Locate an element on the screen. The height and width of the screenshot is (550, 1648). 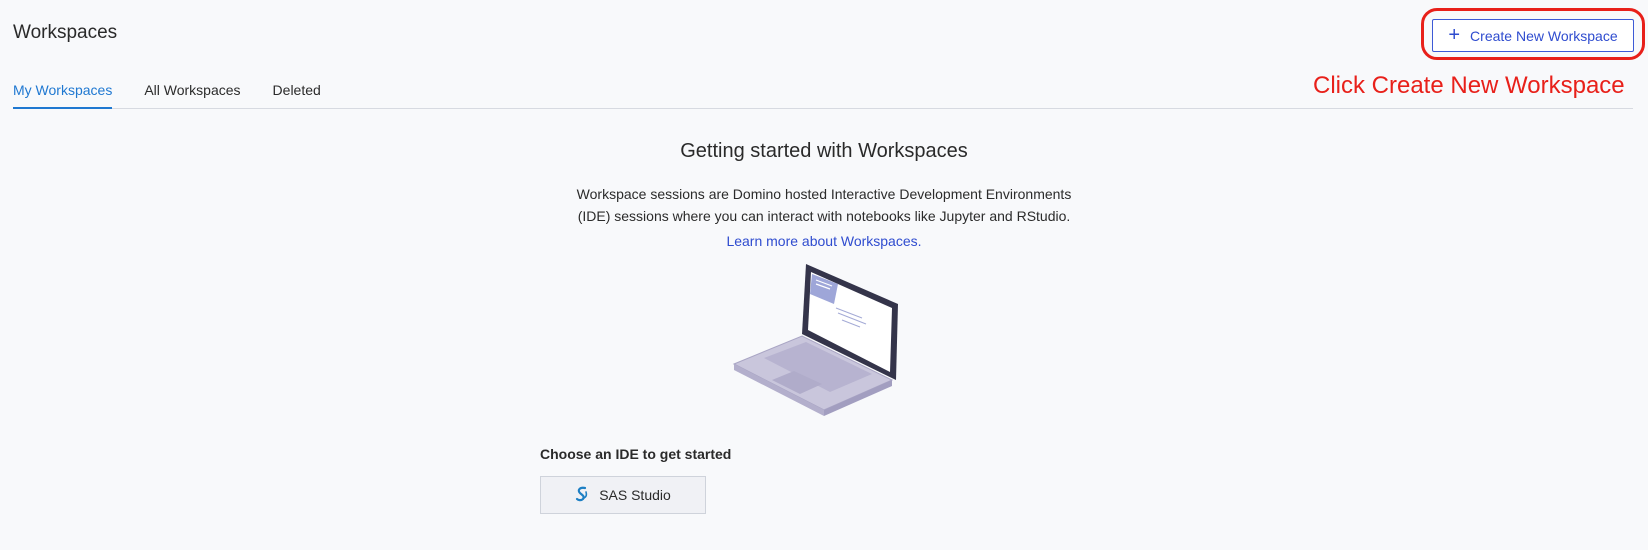
create-new-workspace-button: + Create New Workspace is located at coordinates (1533, 35).